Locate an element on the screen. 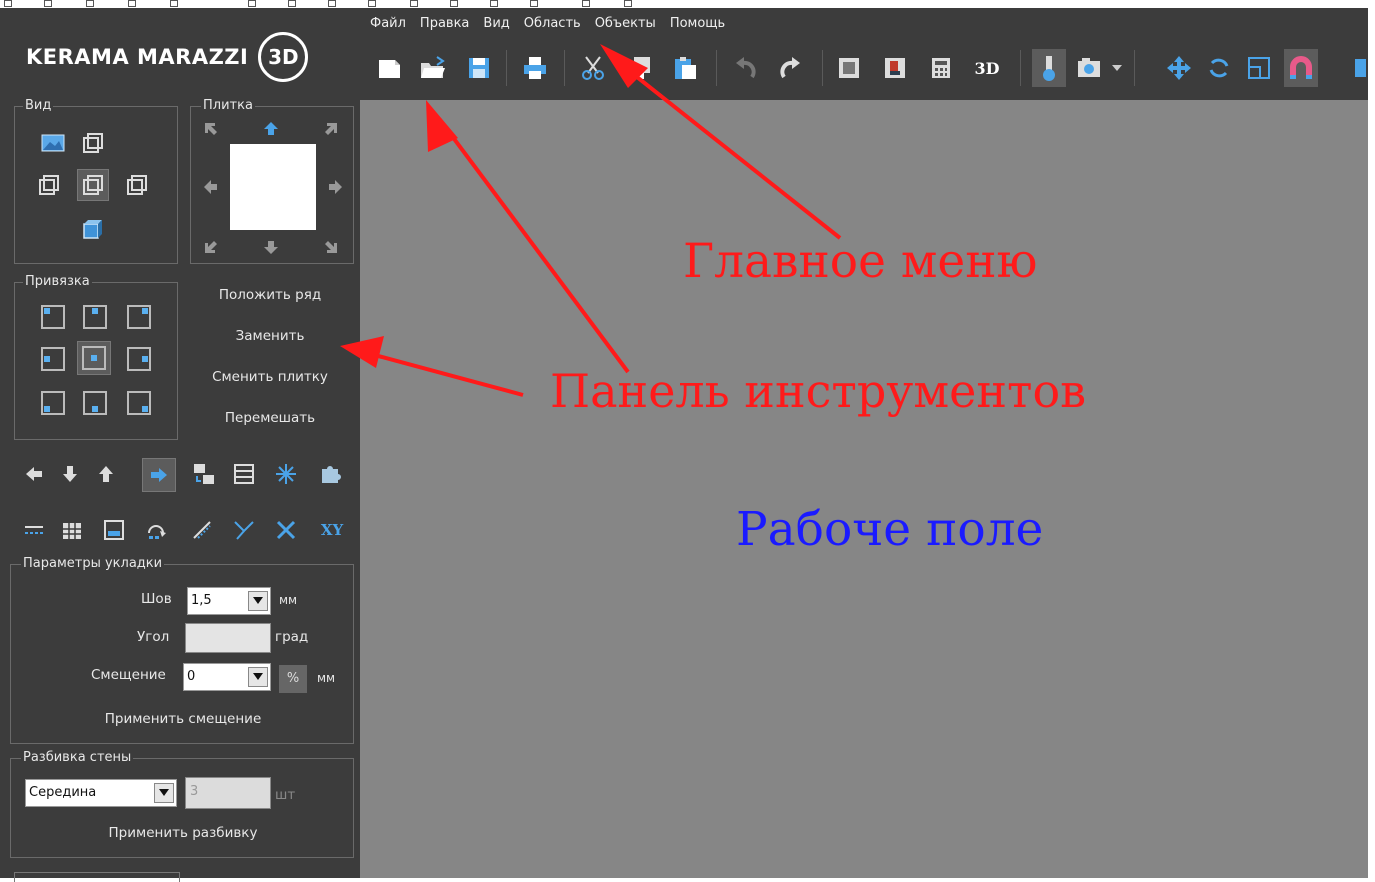 This screenshot has height=882, width=1375. annotation-main-menu: Главное меню is located at coordinates (860, 261).